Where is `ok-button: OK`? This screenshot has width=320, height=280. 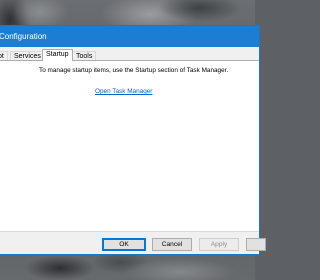 ok-button: OK is located at coordinates (124, 244).